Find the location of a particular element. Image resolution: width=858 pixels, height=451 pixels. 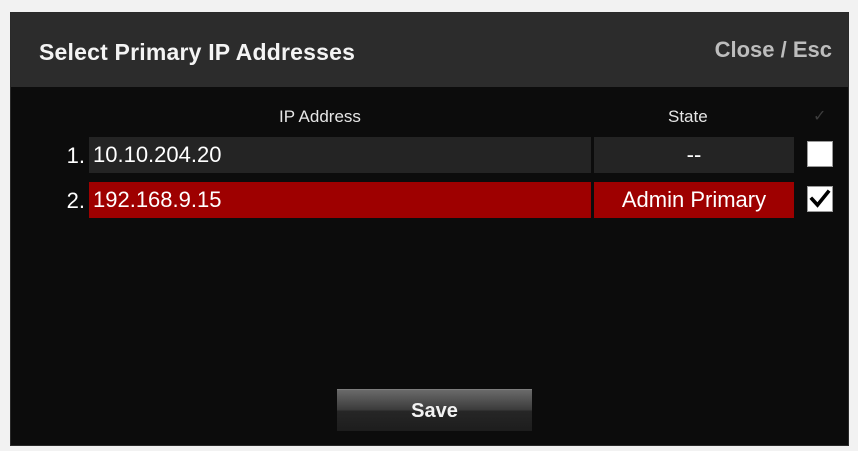

checkmark-icon: ✓ is located at coordinates (820, 116).